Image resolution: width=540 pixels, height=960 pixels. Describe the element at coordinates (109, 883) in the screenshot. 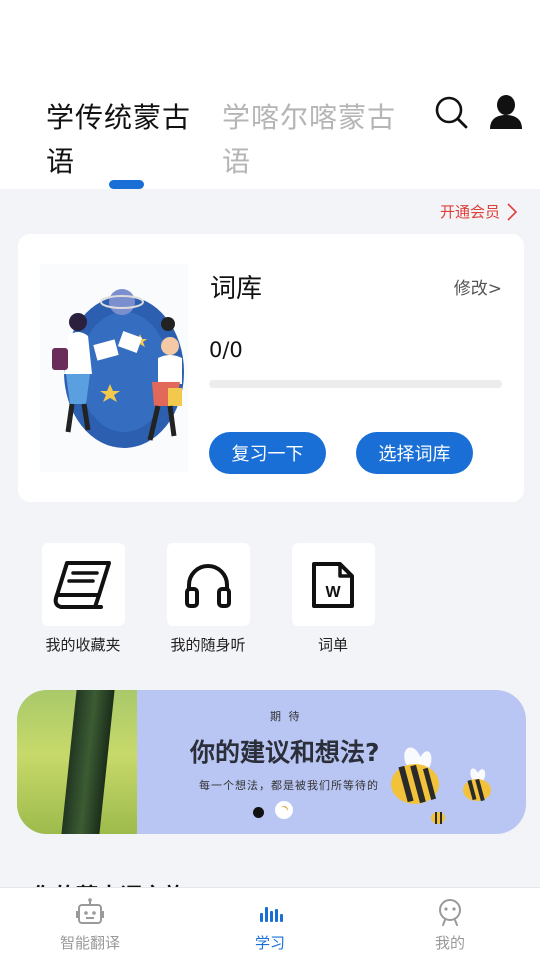

I see `section-title: 你的蒙古语之旅` at that location.